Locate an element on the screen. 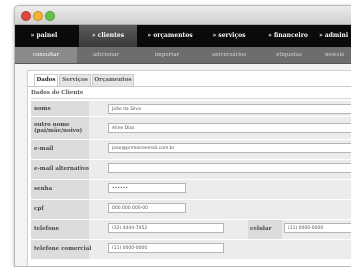  section-divider is located at coordinates (191, 98).